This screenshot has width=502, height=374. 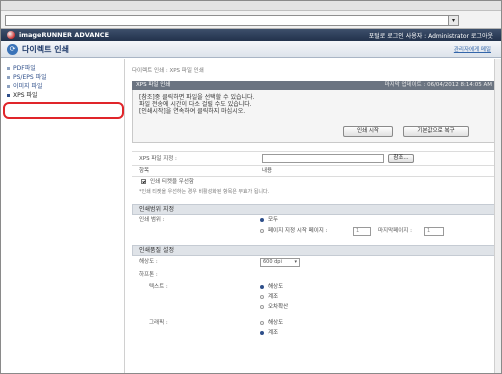 What do you see at coordinates (262, 332) in the screenshot?
I see `graphics-gradation-radio` at bounding box center [262, 332].